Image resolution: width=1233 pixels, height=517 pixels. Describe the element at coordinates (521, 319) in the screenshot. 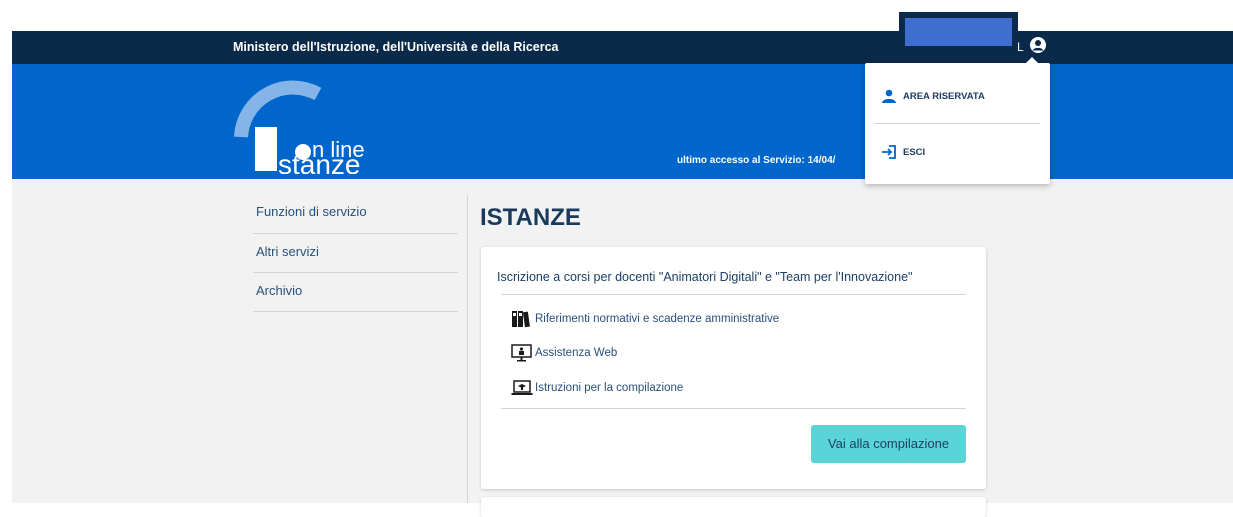

I see `binders-icon` at that location.